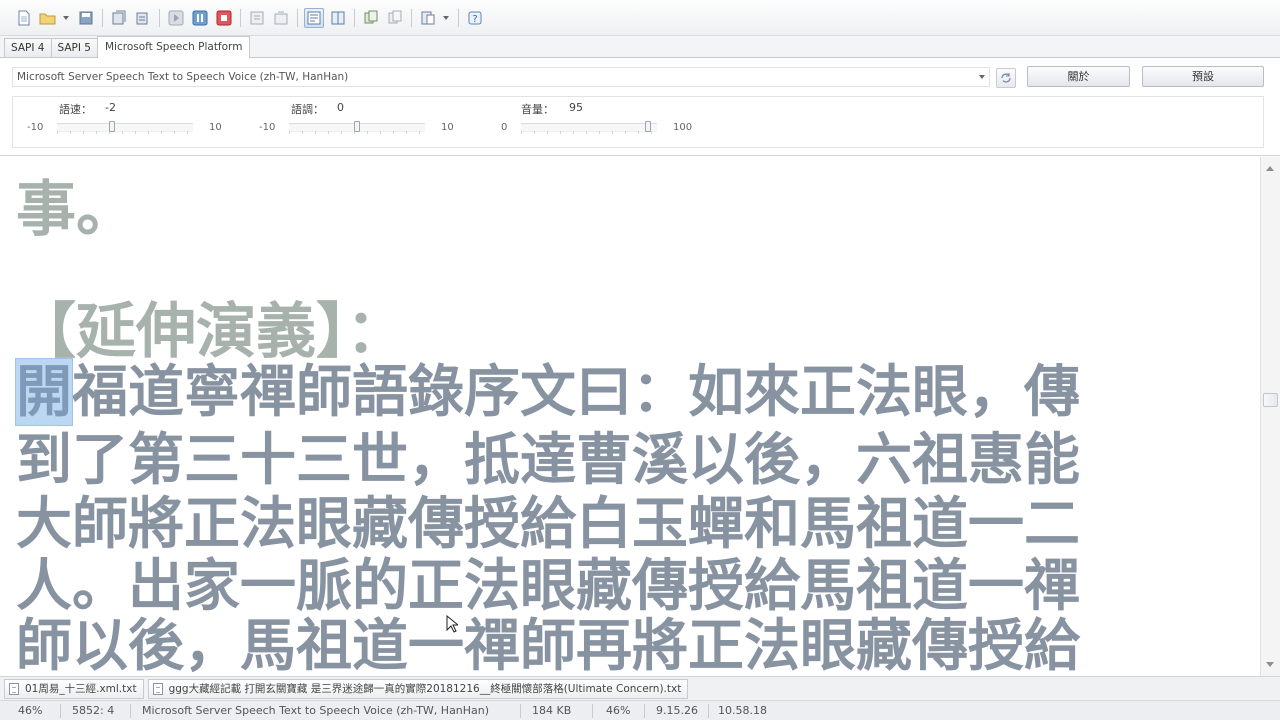 This screenshot has height=720, width=1280. What do you see at coordinates (119, 18) in the screenshot?
I see `speak-all-icon` at bounding box center [119, 18].